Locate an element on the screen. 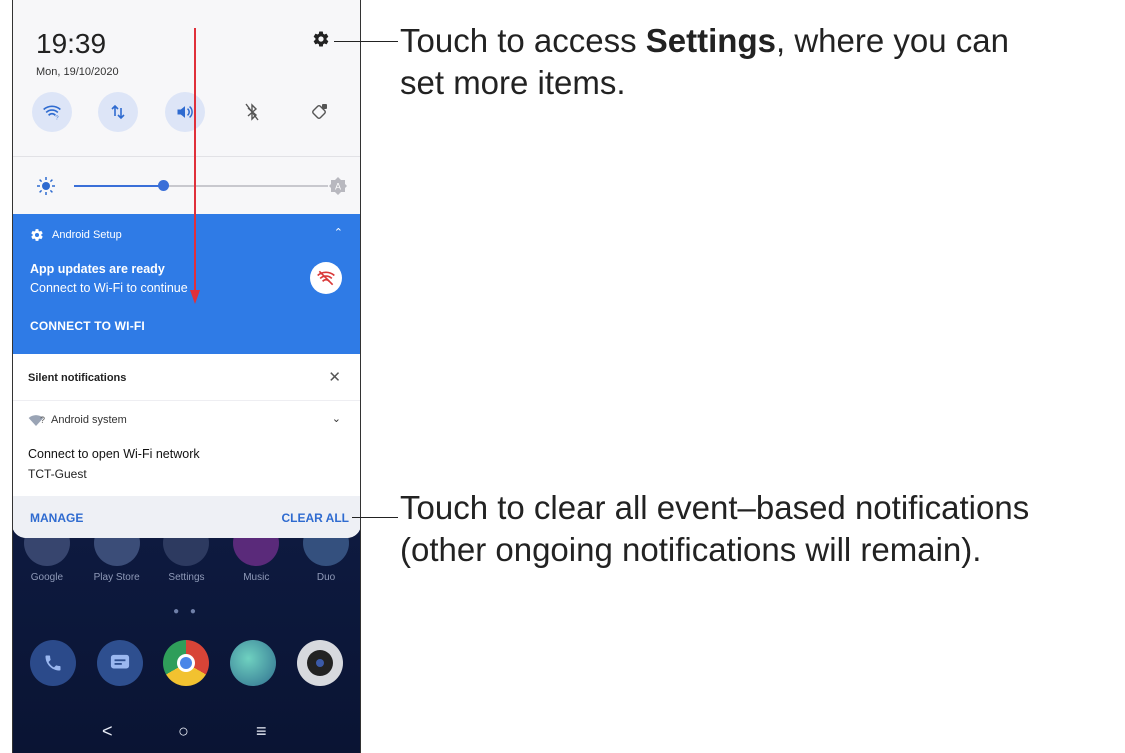  section-header: Silent notifications is located at coordinates (77, 378).